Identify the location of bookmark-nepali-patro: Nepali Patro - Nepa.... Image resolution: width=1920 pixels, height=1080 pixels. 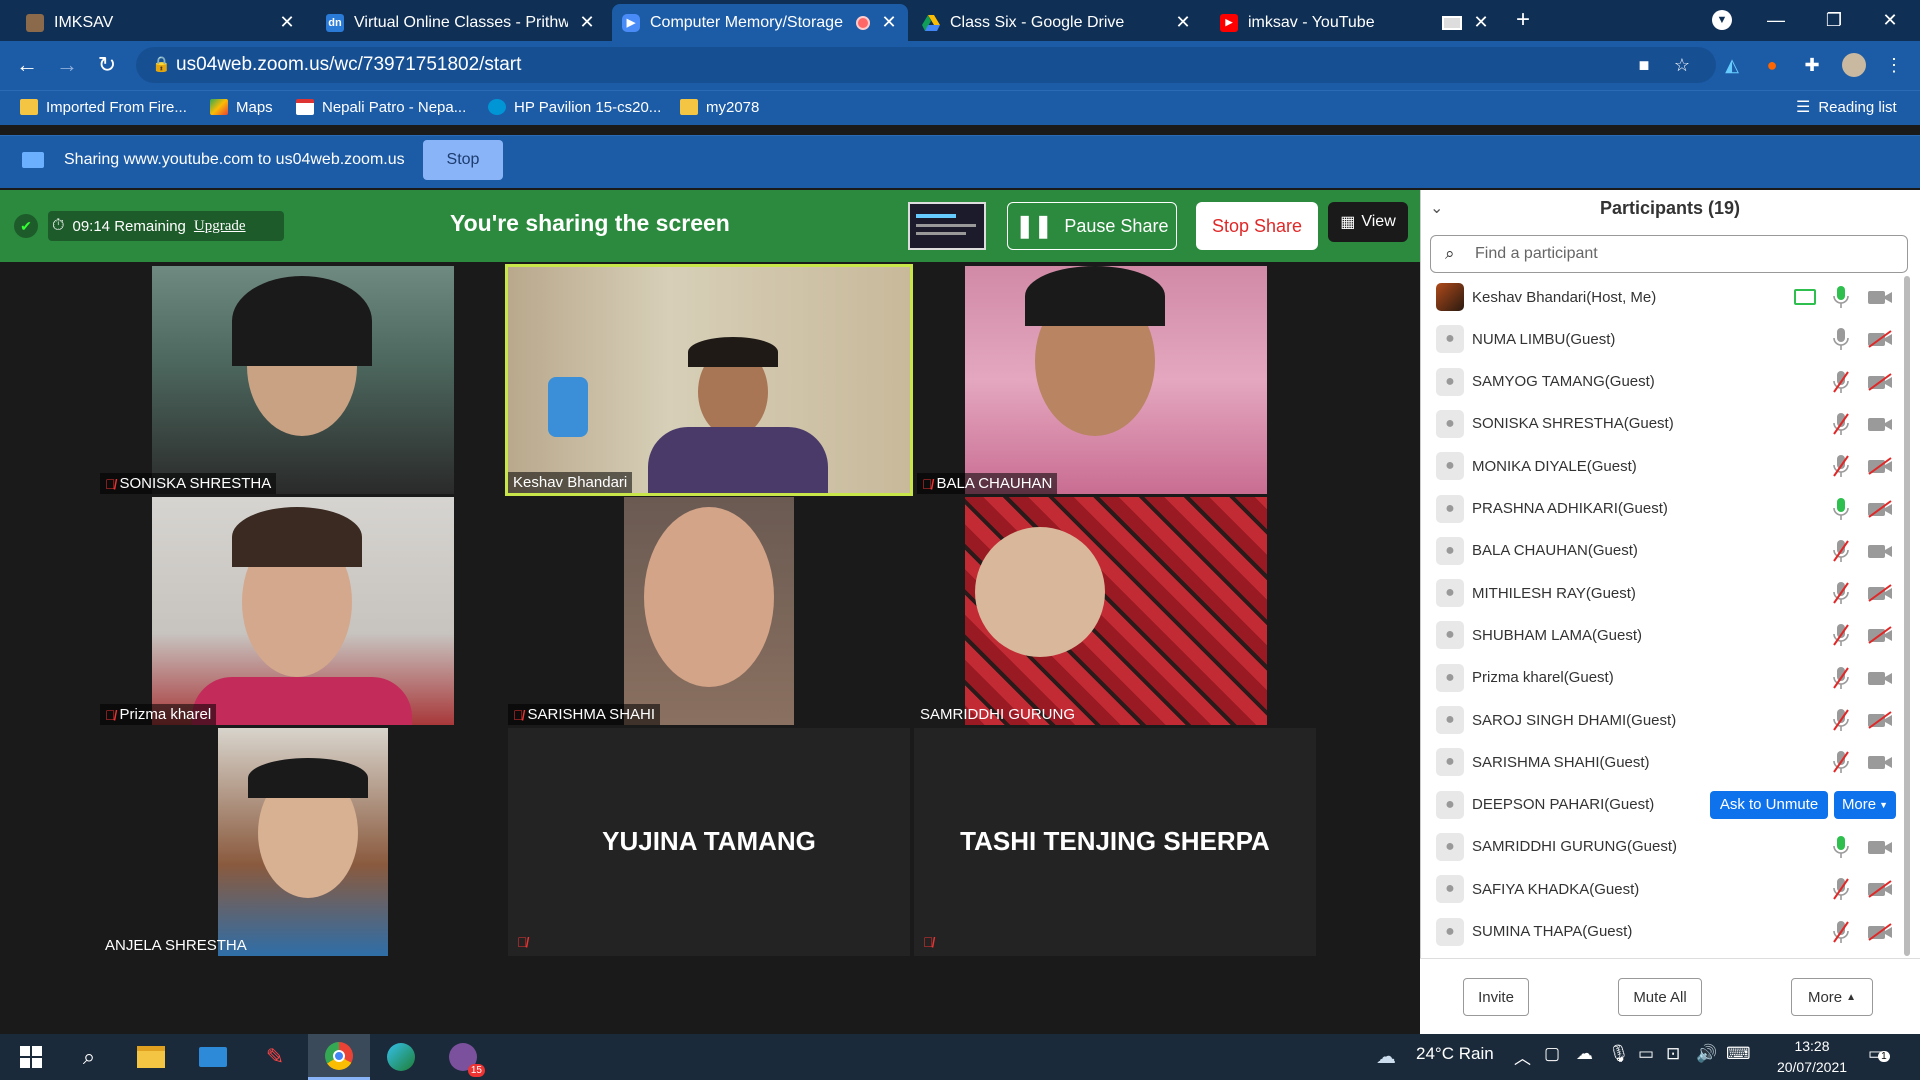
(381, 107).